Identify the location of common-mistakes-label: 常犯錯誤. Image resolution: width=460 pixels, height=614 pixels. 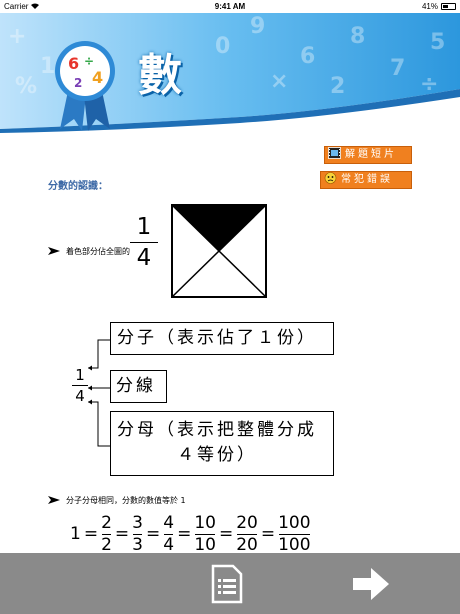
(367, 179).